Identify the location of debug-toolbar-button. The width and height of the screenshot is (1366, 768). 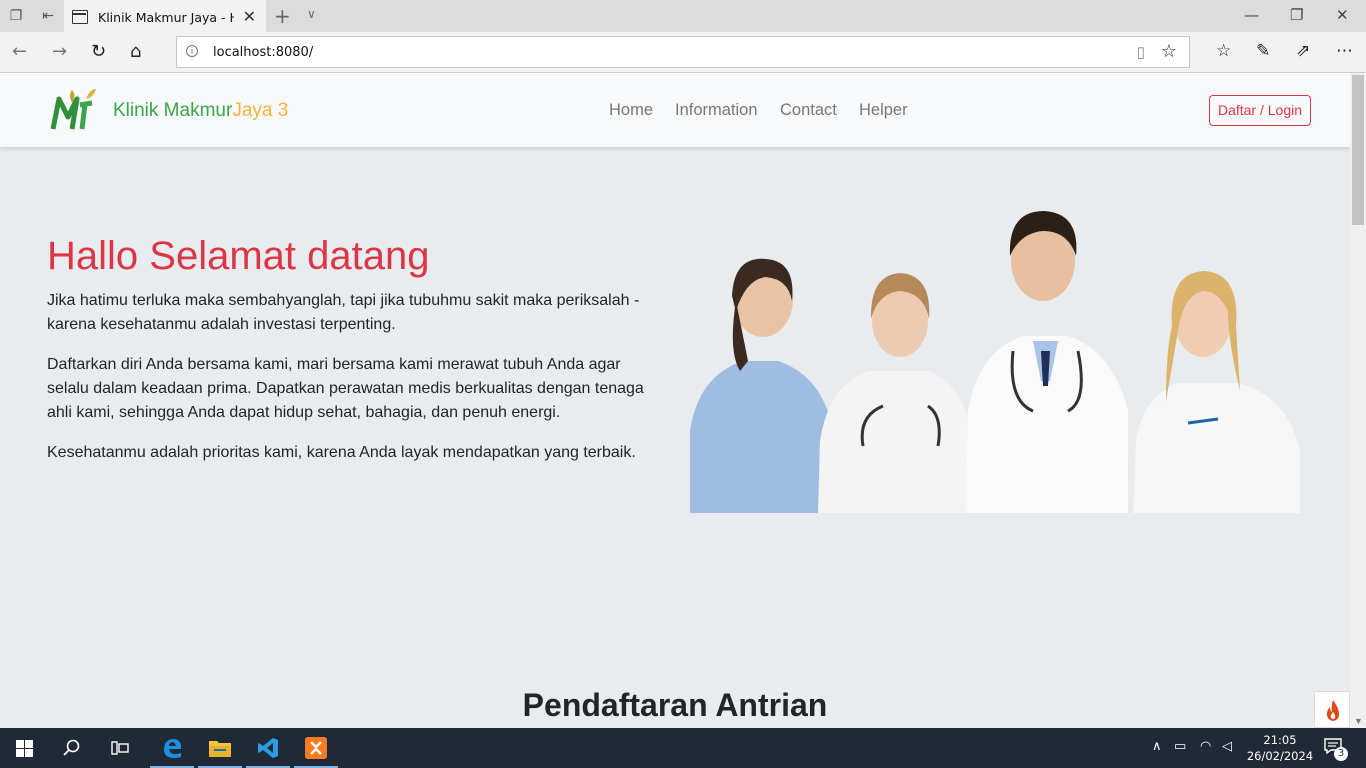
(1332, 709).